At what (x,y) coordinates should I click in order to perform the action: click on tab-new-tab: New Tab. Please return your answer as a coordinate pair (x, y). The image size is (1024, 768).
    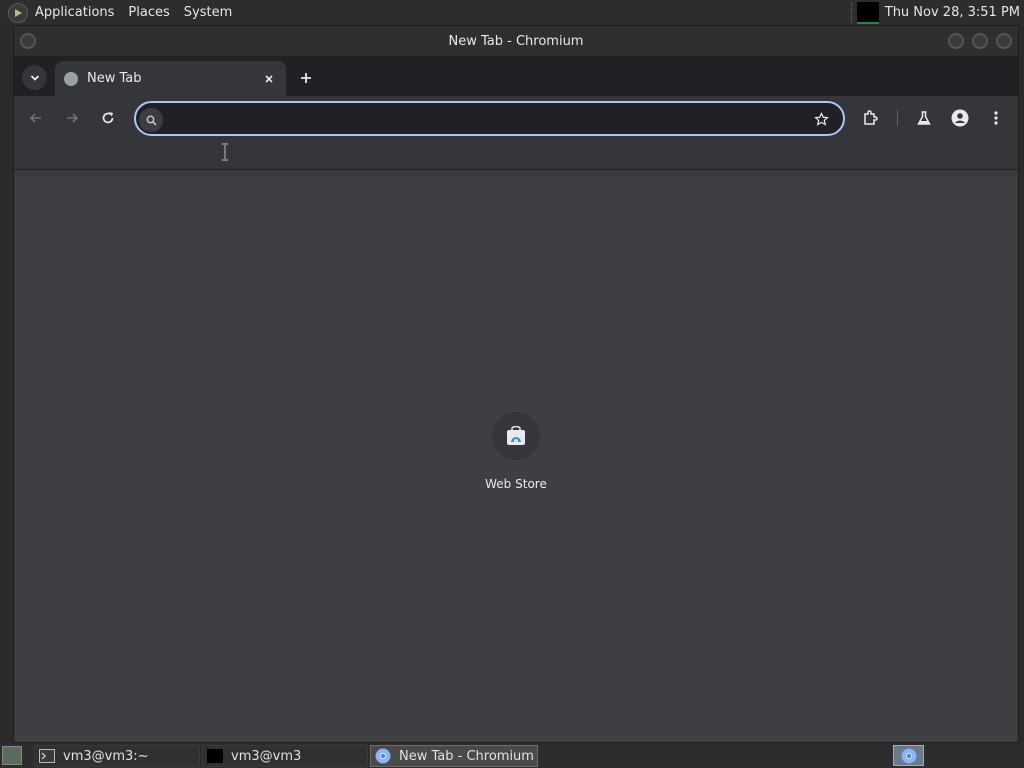
    Looking at the image, I should click on (170, 78).